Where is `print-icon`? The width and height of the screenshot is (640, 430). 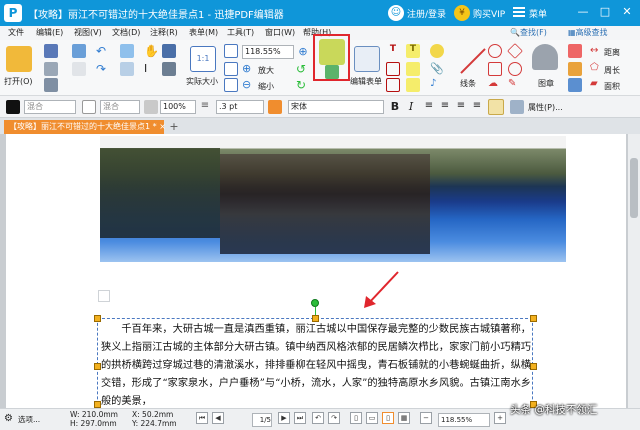
print-icon is located at coordinates (51, 69).